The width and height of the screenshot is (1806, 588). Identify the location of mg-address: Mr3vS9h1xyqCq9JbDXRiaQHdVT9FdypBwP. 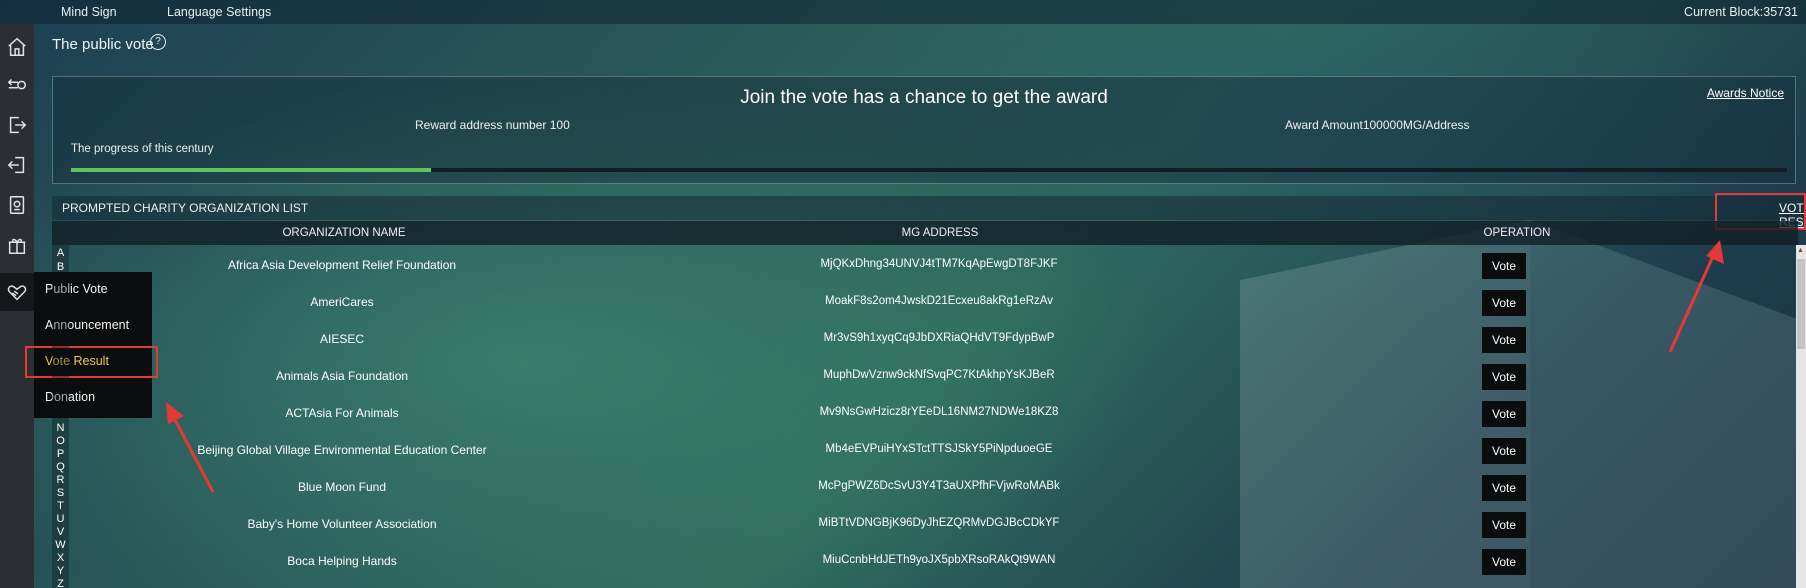
(939, 338).